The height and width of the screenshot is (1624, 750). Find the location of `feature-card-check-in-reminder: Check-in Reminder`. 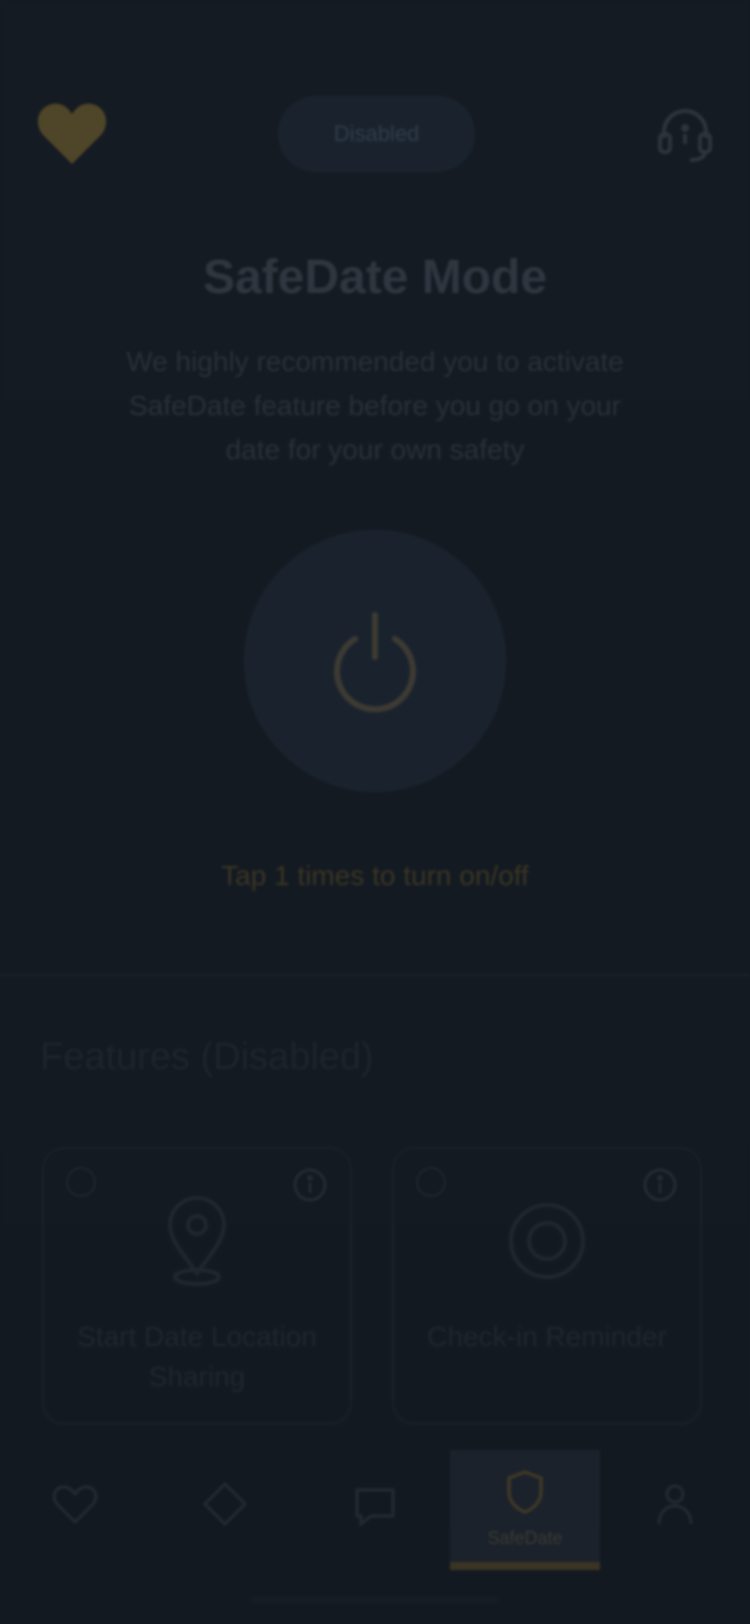

feature-card-check-in-reminder: Check-in Reminder is located at coordinates (547, 1286).